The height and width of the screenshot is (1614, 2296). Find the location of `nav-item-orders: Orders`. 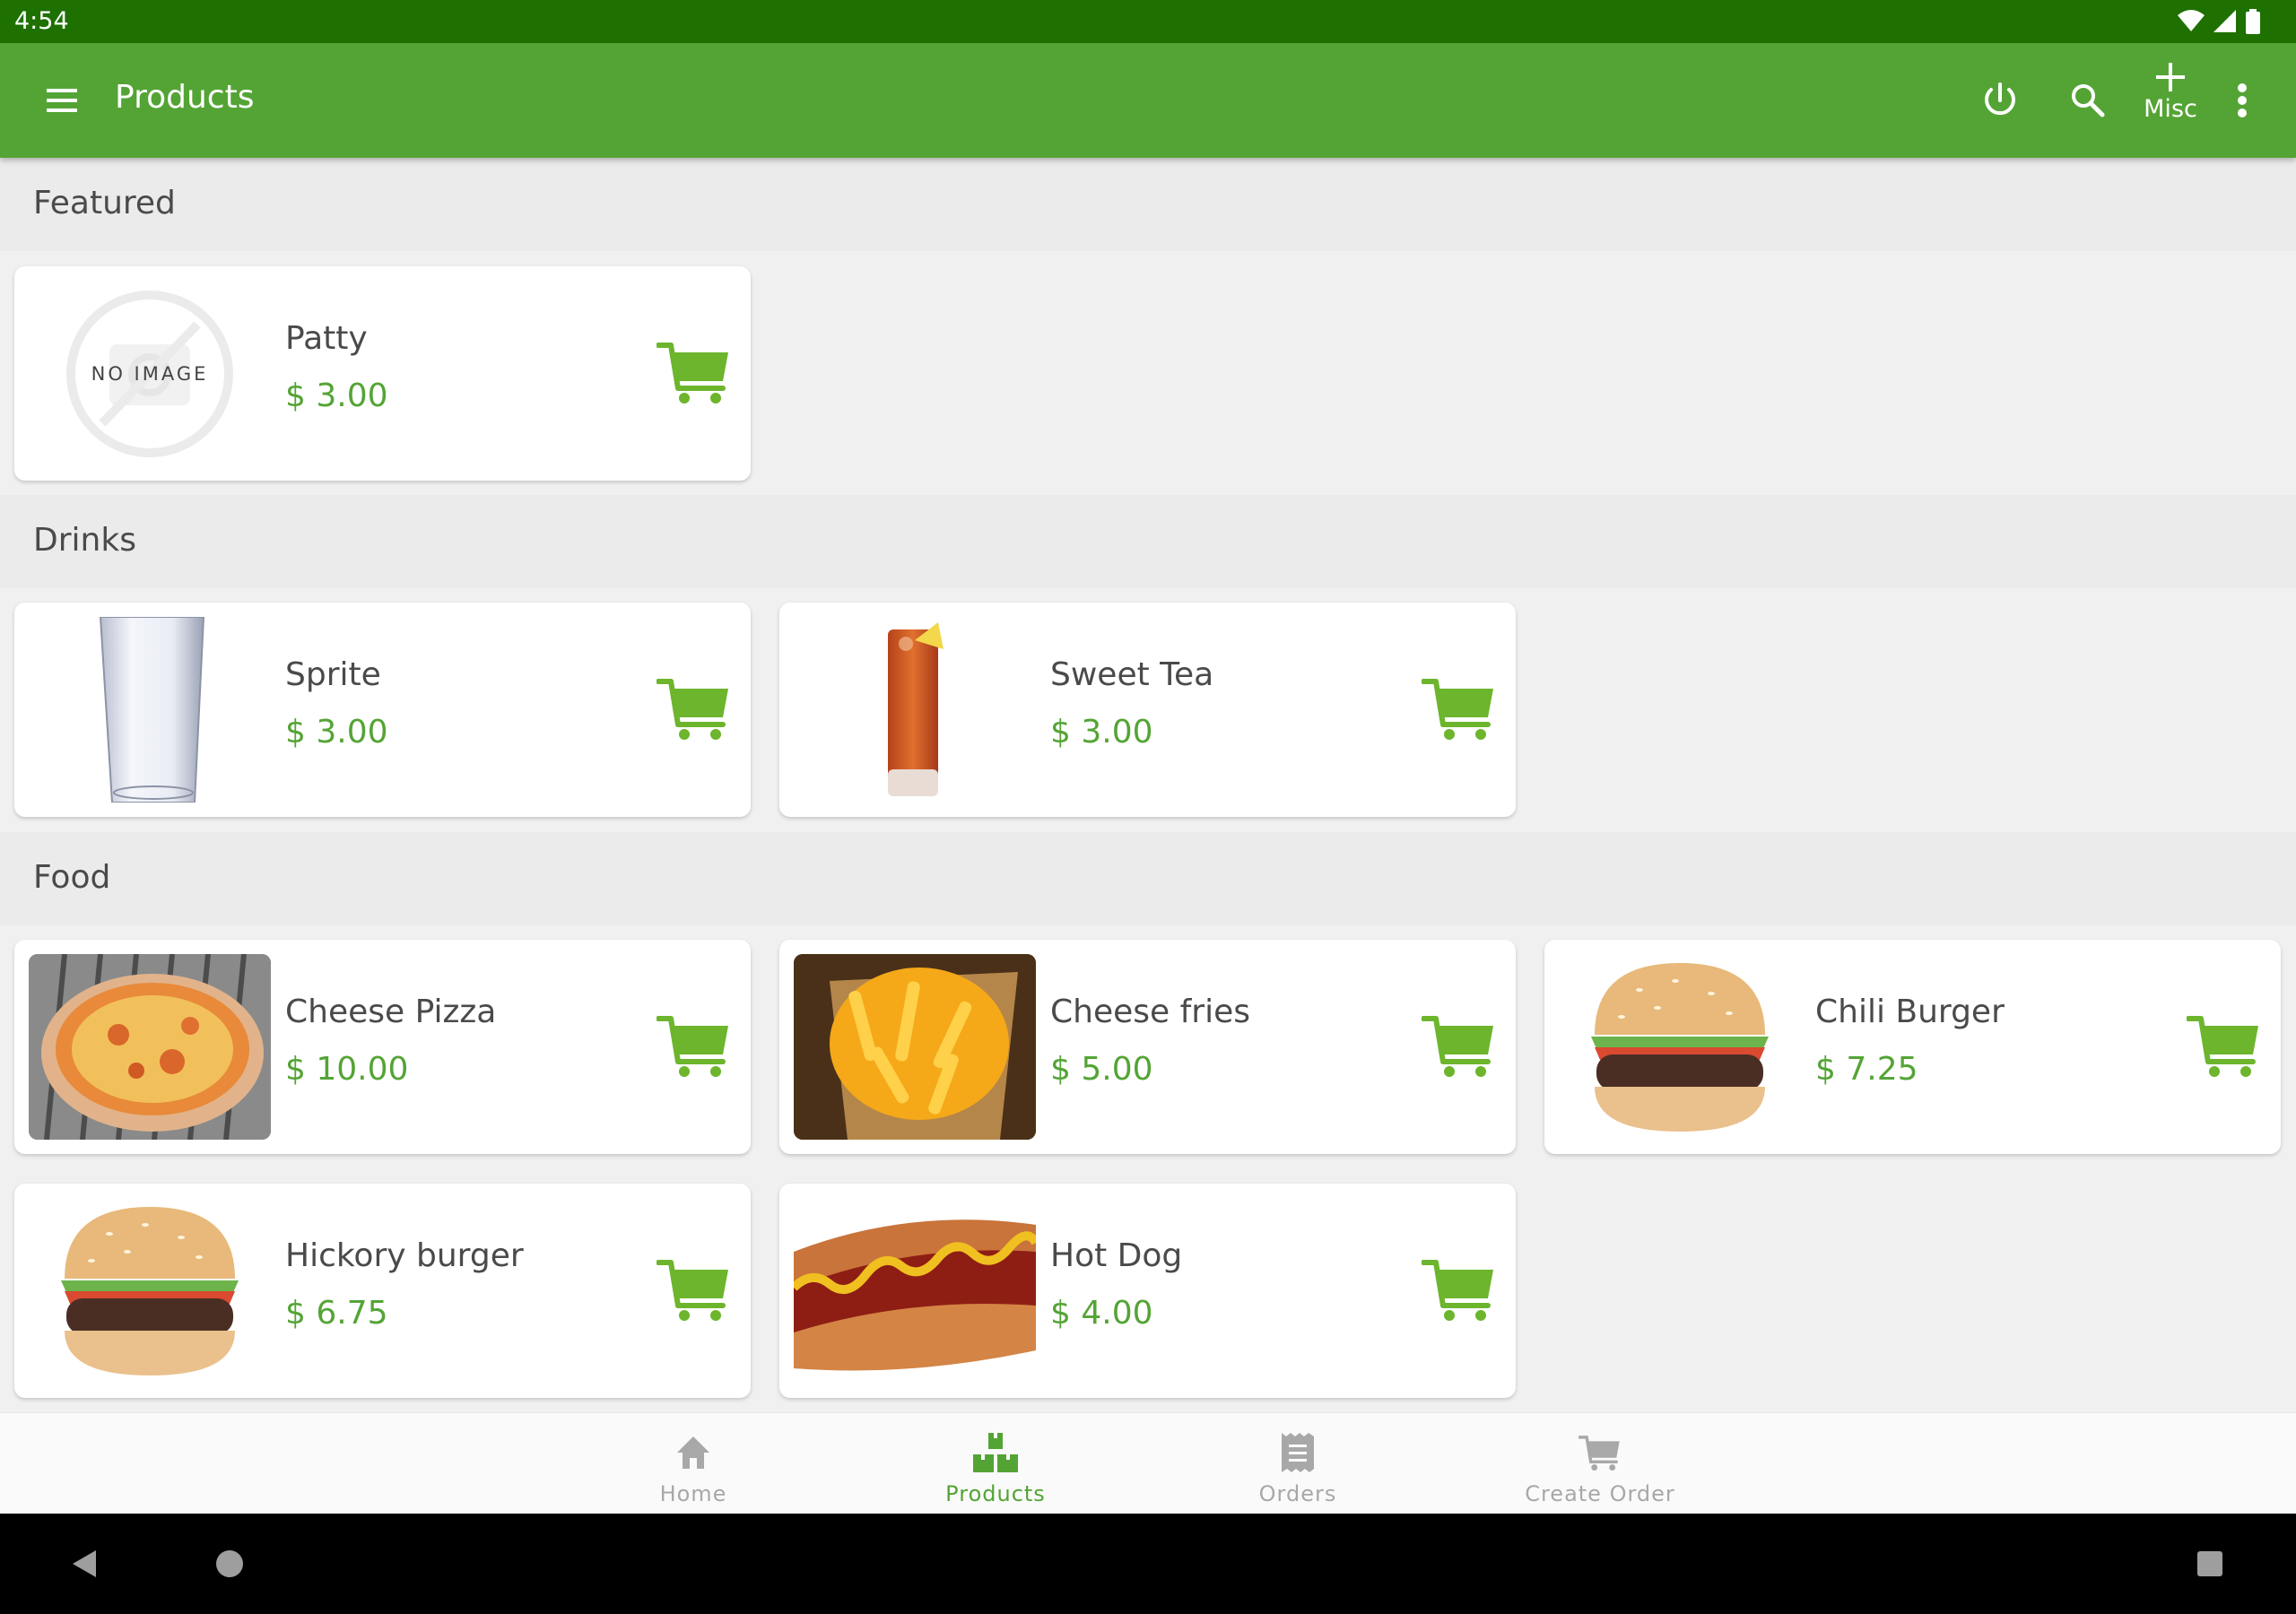

nav-item-orders: Orders is located at coordinates (1297, 1463).